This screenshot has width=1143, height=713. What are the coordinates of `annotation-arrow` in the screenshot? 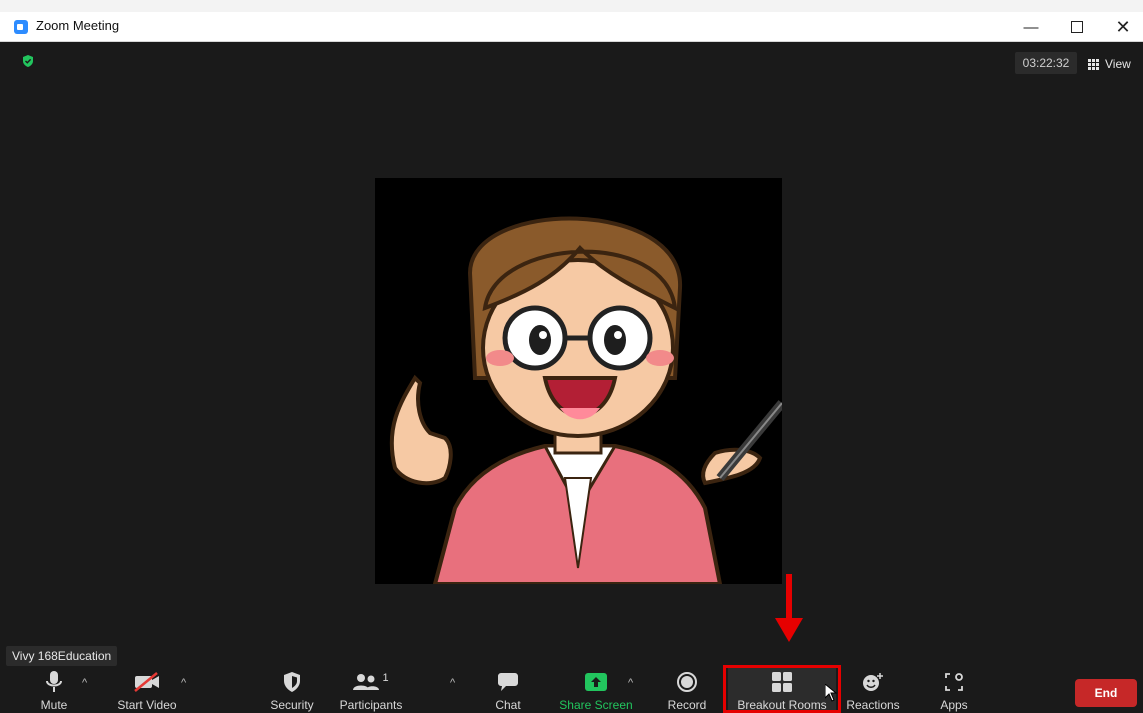 It's located at (789, 597).